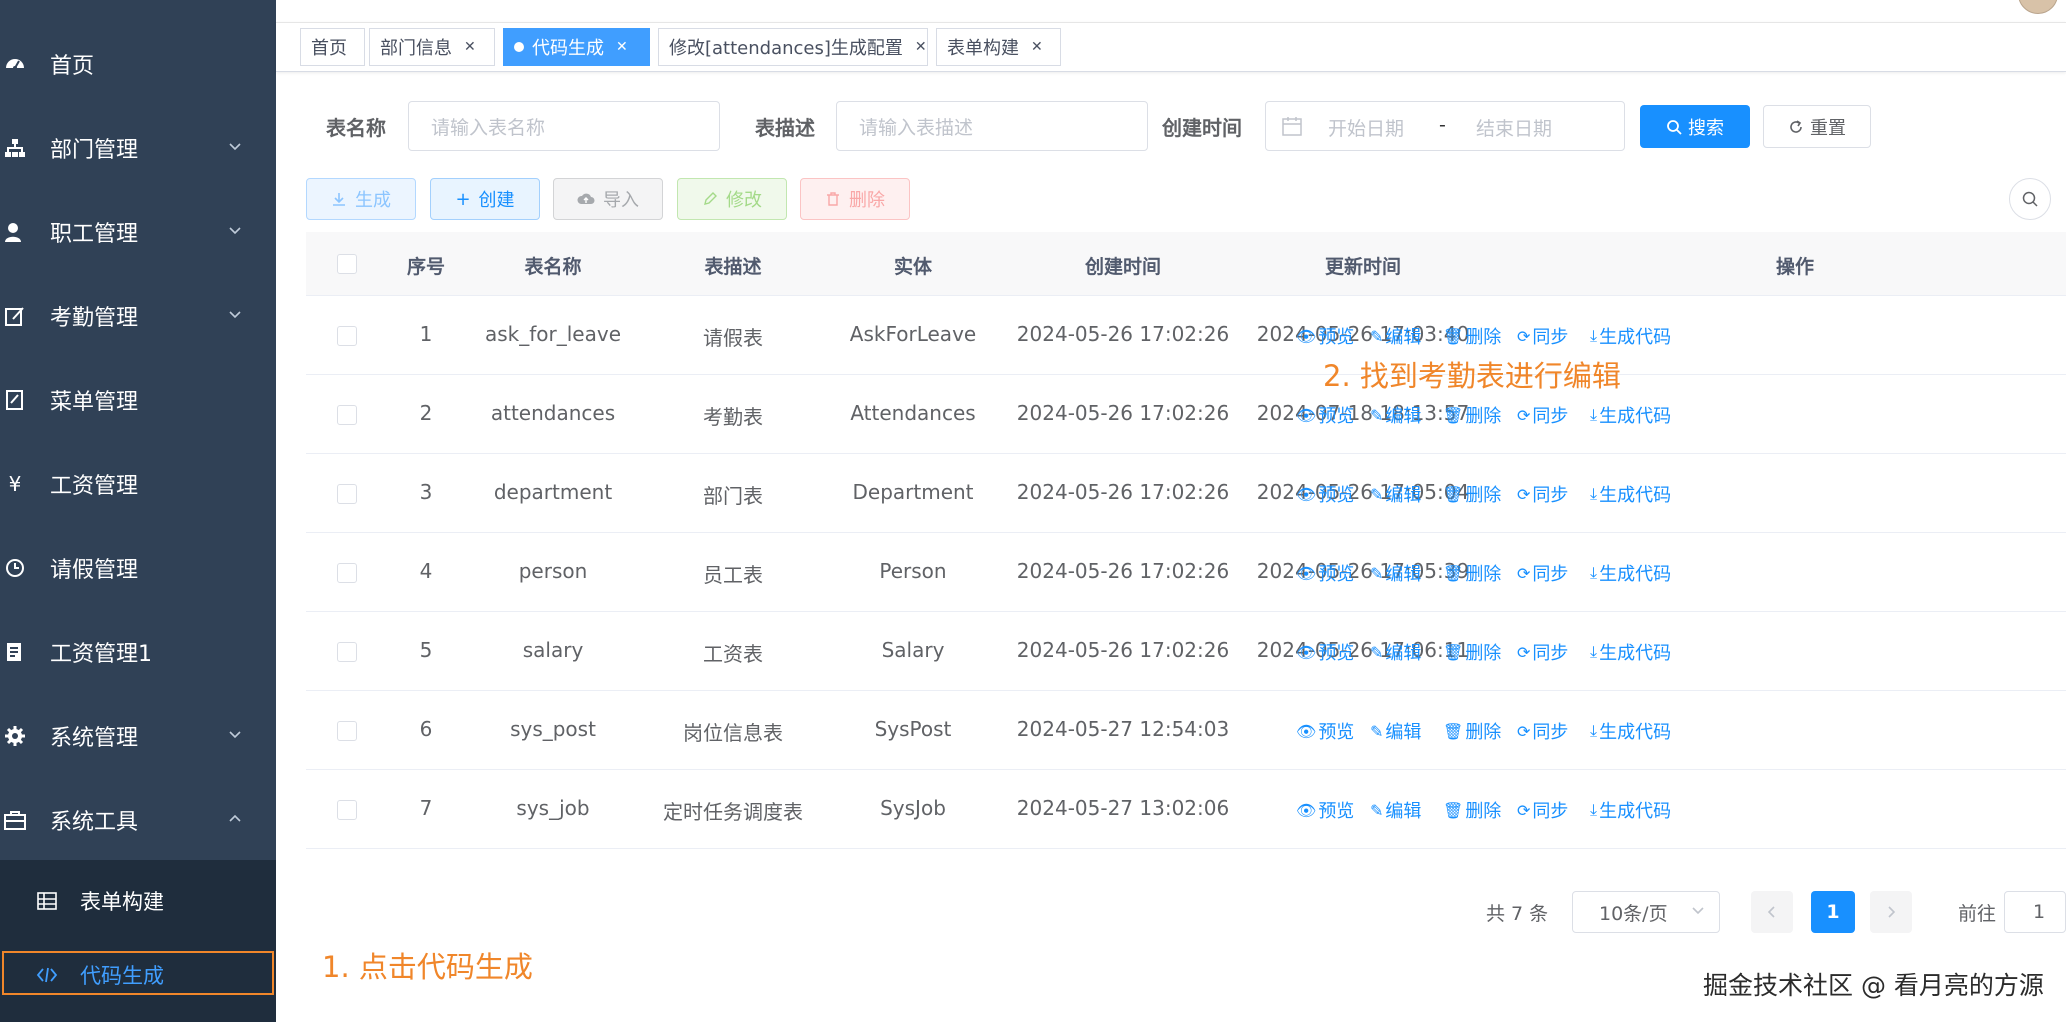 This screenshot has height=1022, width=2066. Describe the element at coordinates (235, 818) in the screenshot. I see `chevron-up-icon` at that location.